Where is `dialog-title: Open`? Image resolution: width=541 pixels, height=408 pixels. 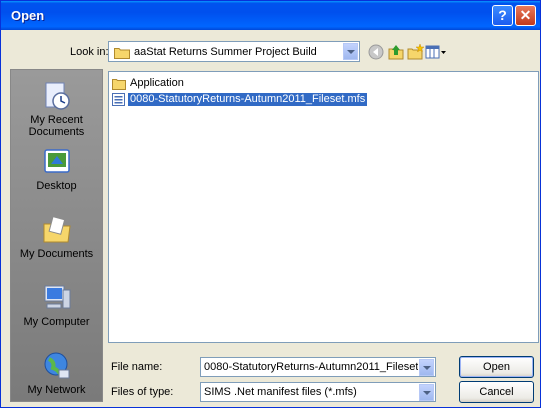
dialog-title: Open is located at coordinates (28, 15).